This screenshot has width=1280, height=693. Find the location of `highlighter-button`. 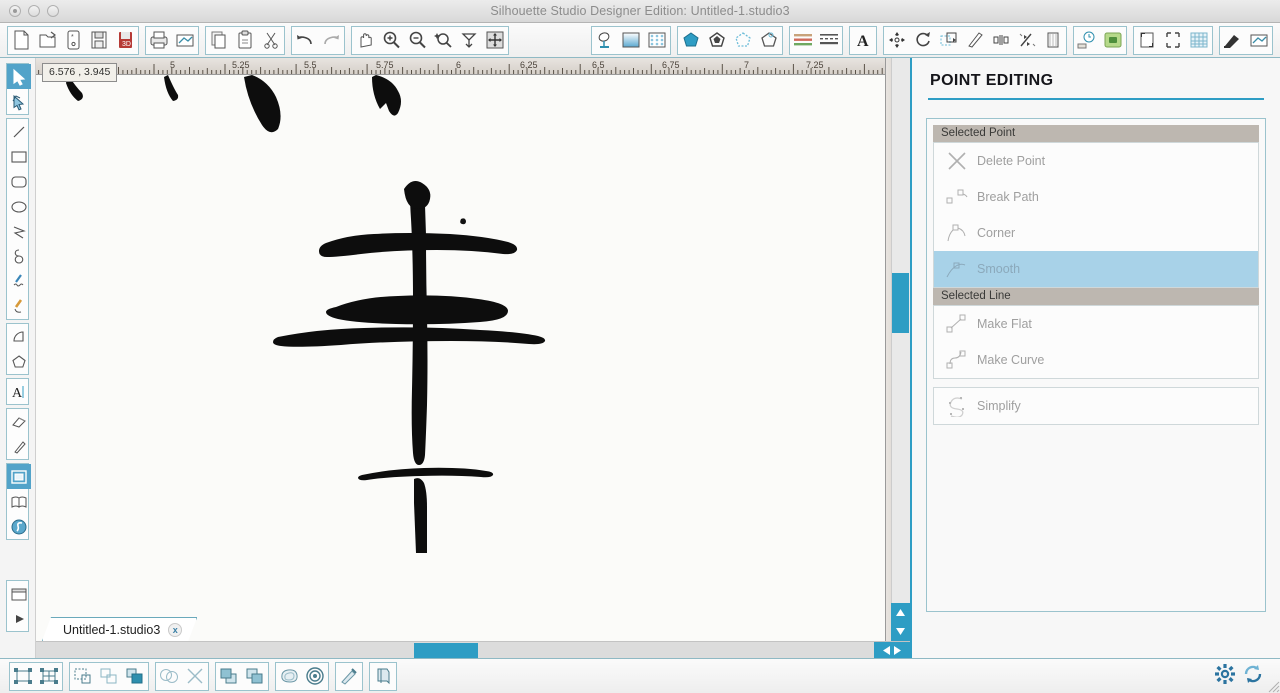

highlighter-button is located at coordinates (1233, 40).